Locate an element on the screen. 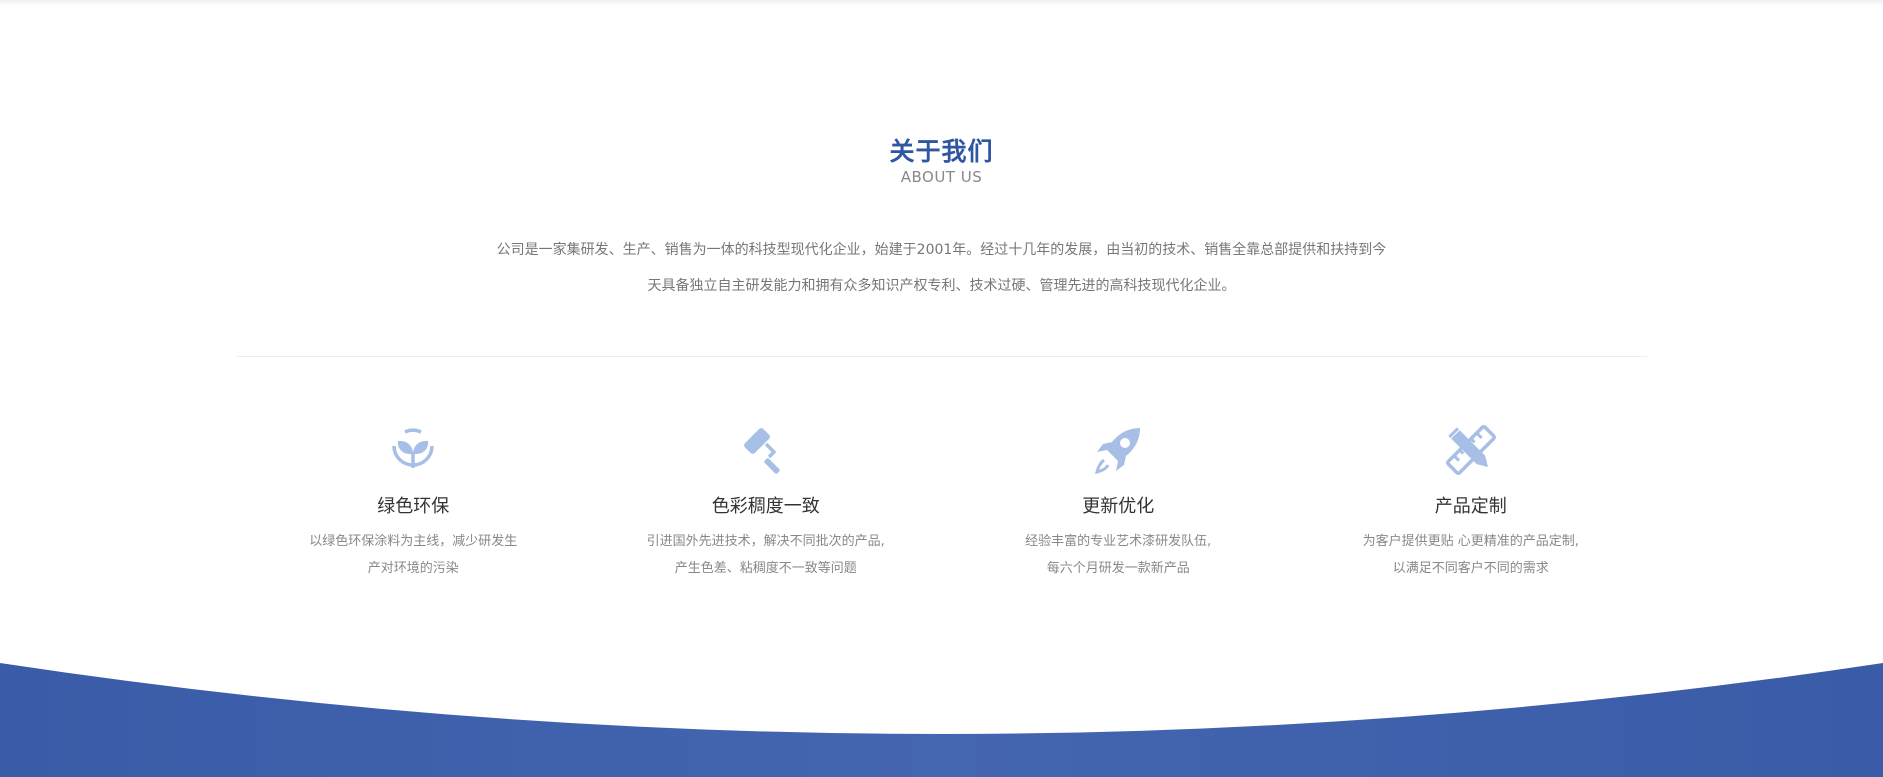 This screenshot has height=777, width=1883. feature-item-custom: 产品定制 为客户提供更贴 心更精准的产品定制, 以满足不同客户不同的需求 is located at coordinates (1471, 510).